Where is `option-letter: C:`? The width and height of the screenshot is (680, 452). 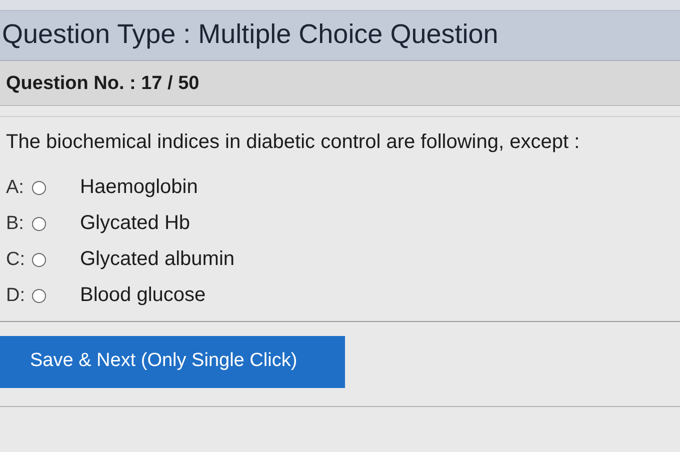 option-letter: C: is located at coordinates (16, 259).